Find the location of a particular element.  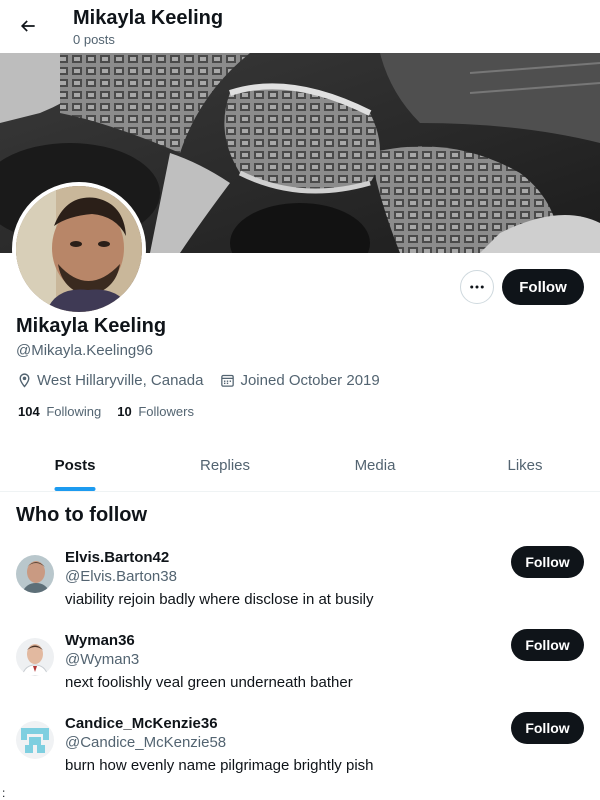

profile-tabs: Posts Replies Media Likes is located at coordinates (300, 465).